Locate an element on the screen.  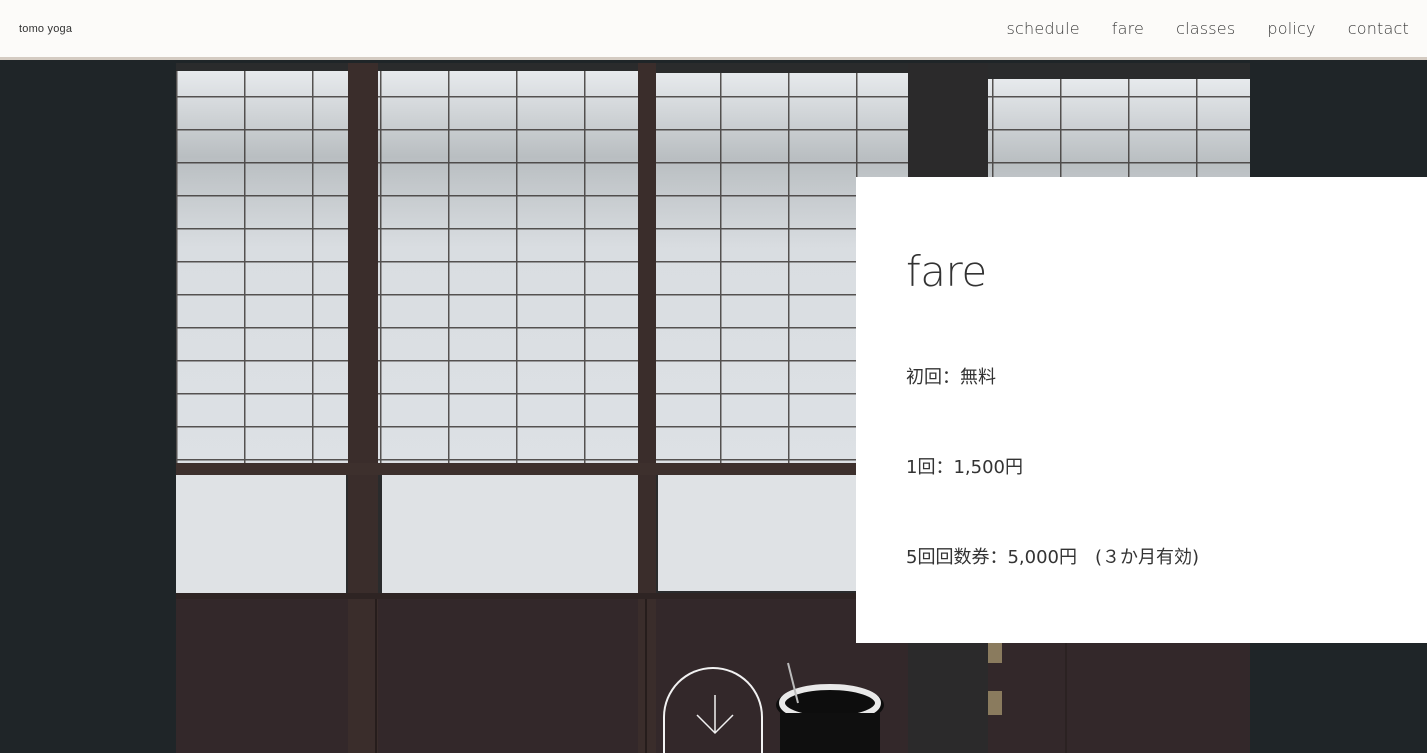
fare-single-class: 1回：1,500円 is located at coordinates (964, 467).